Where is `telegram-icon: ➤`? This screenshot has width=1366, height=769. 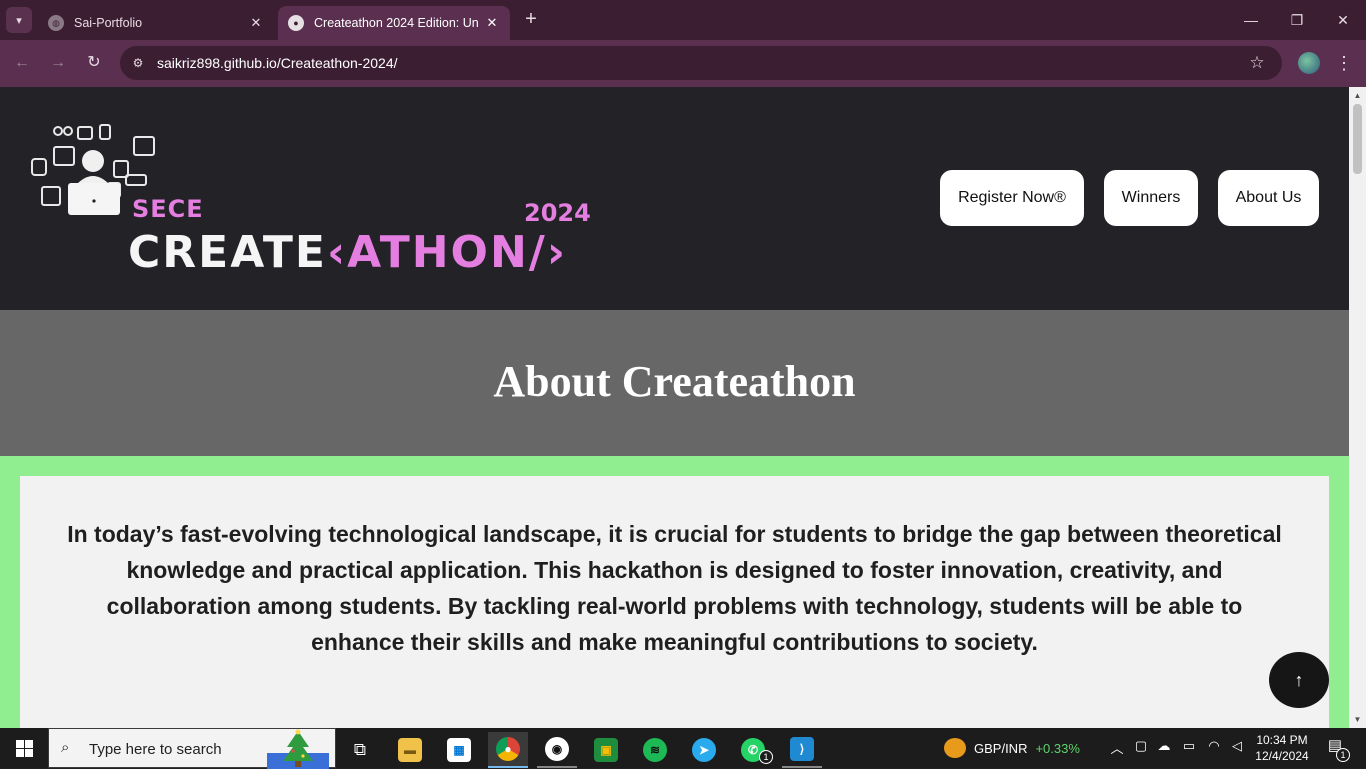
telegram-icon: ➤ is located at coordinates (704, 750).